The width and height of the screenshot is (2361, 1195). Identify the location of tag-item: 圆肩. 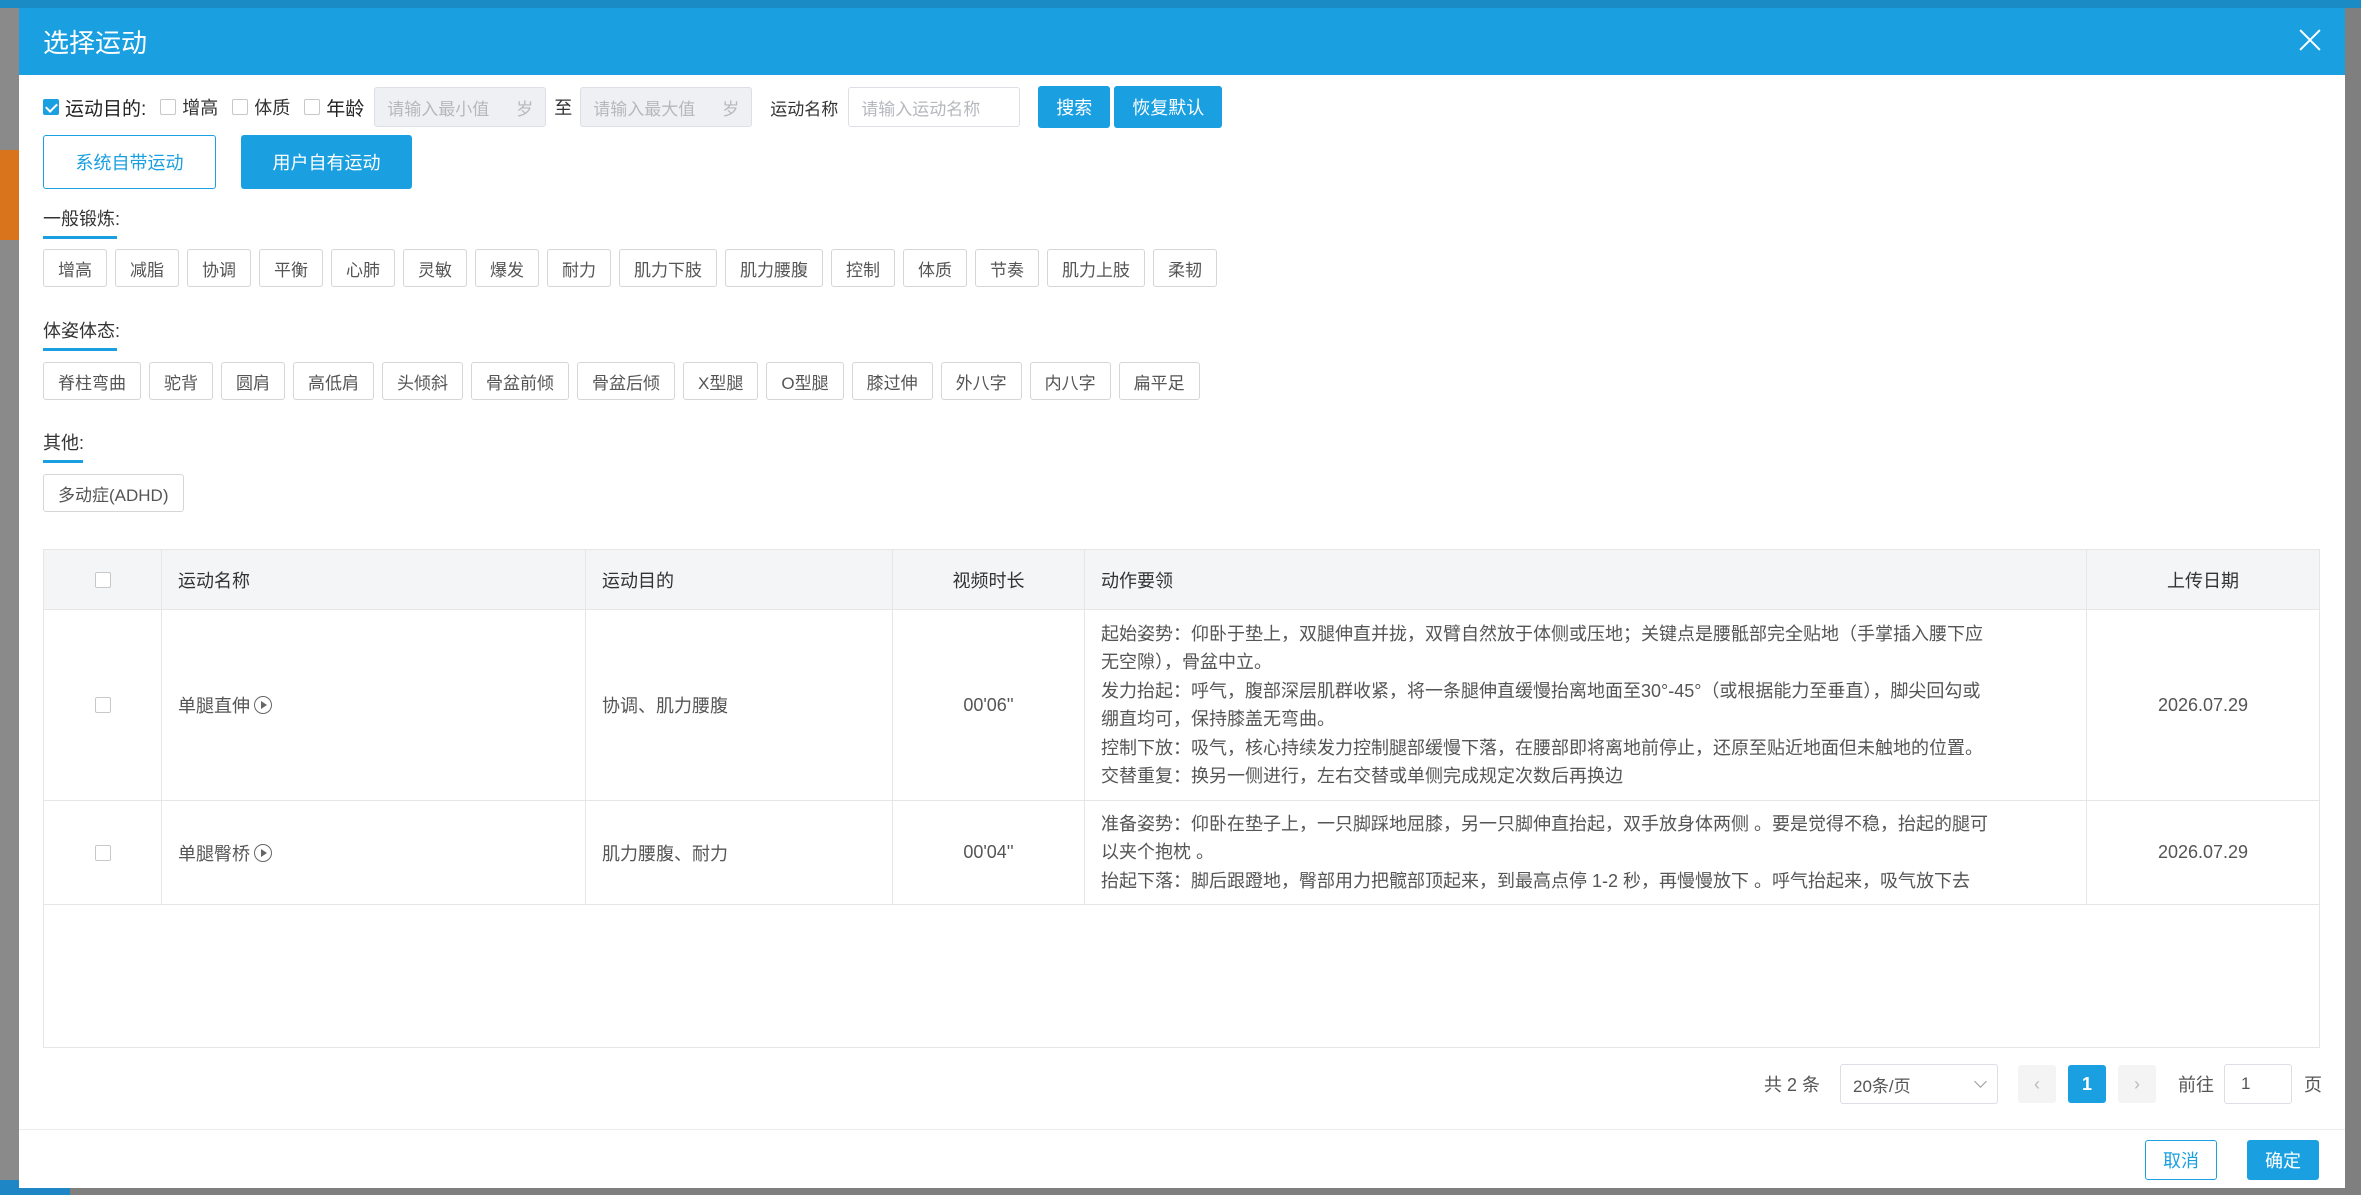
(253, 381).